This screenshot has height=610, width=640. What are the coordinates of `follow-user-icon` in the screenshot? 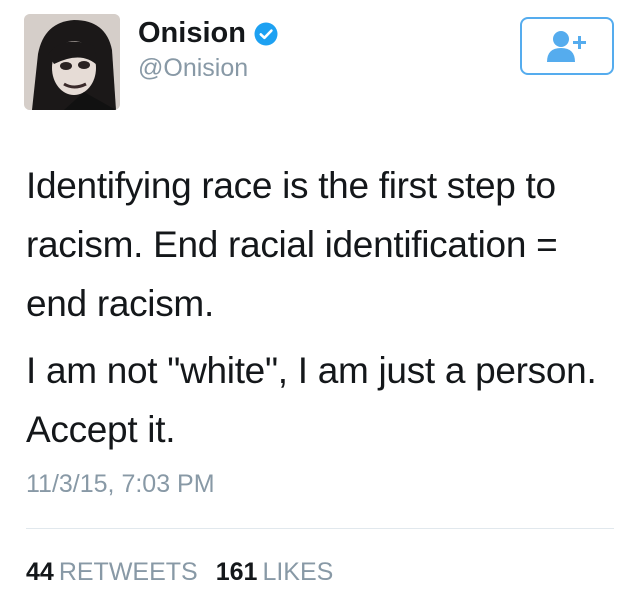 It's located at (566, 46).